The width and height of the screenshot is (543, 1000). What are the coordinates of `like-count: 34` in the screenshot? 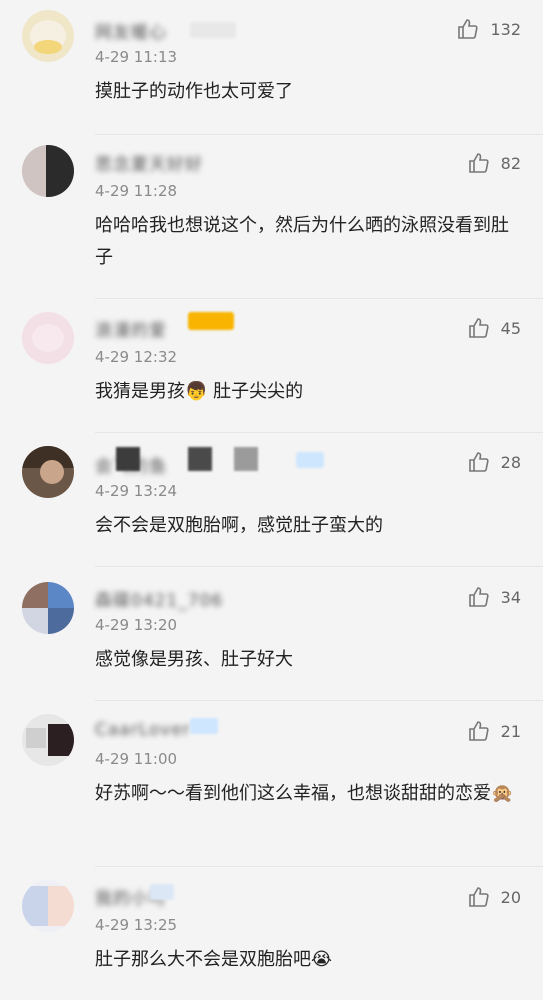 It's located at (510, 597).